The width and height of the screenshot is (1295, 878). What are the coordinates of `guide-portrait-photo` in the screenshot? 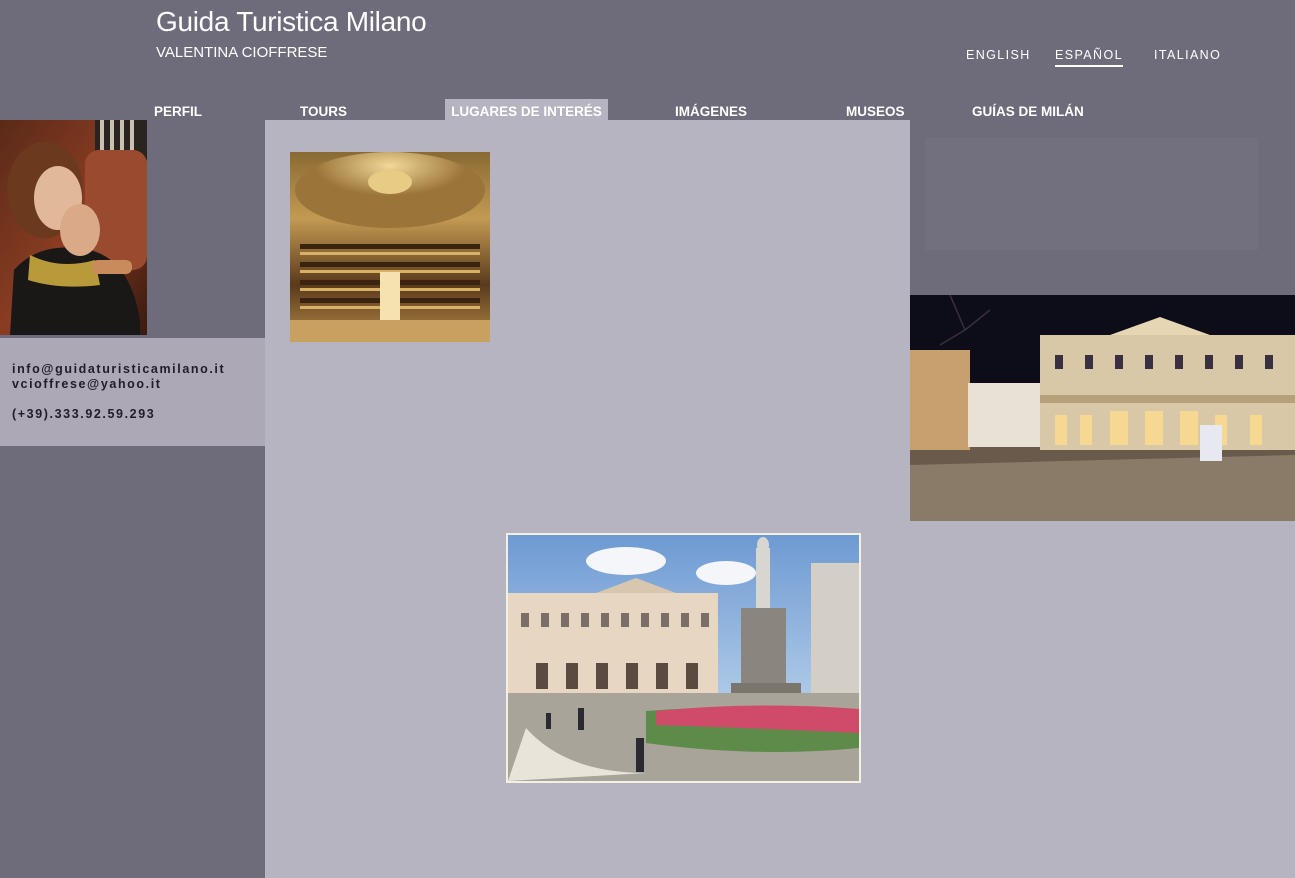 It's located at (73, 227).